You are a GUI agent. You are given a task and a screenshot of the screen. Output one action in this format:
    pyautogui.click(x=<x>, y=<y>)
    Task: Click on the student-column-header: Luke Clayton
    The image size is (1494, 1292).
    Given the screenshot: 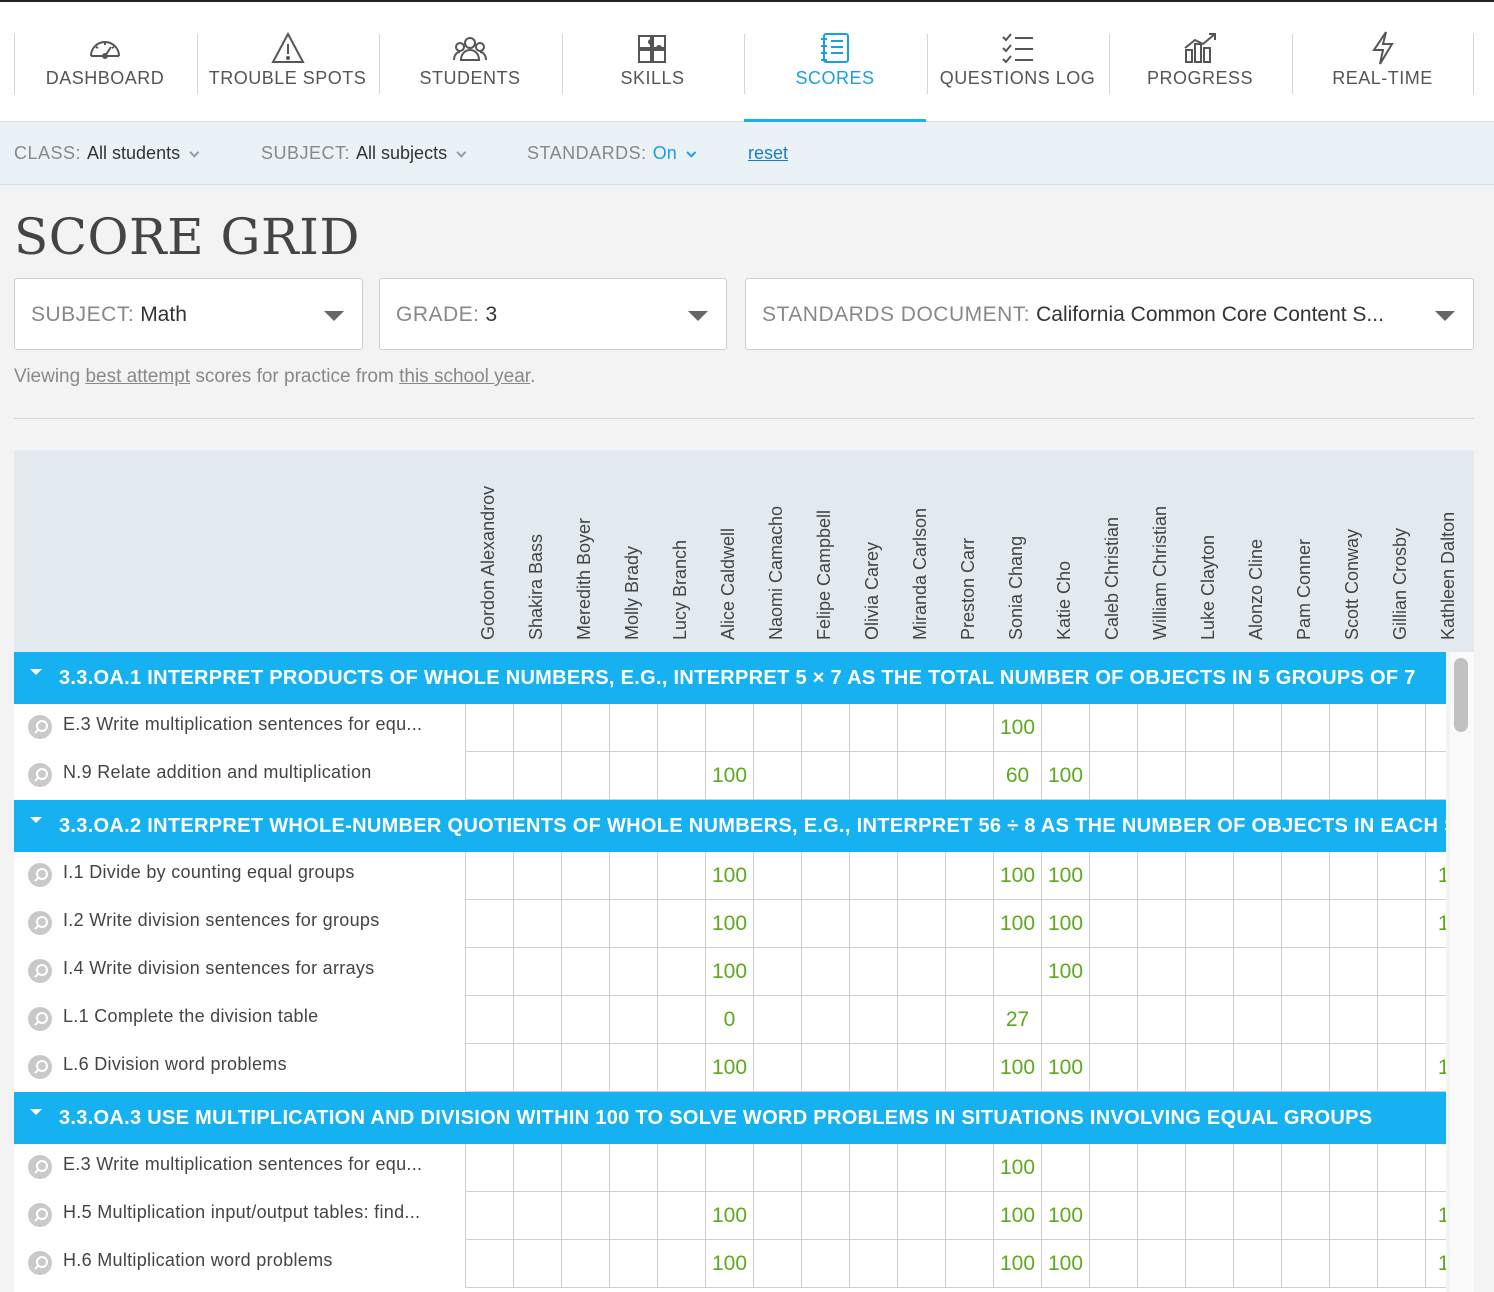 What is the action you would take?
    pyautogui.click(x=1209, y=545)
    